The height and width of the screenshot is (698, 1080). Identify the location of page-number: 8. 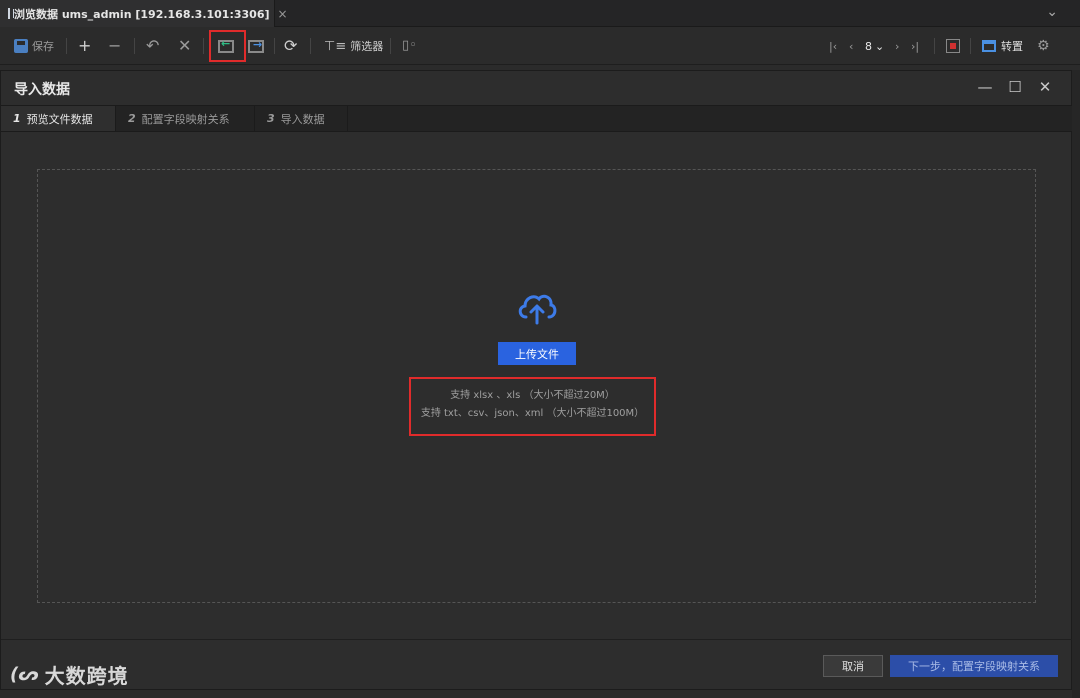
(868, 46).